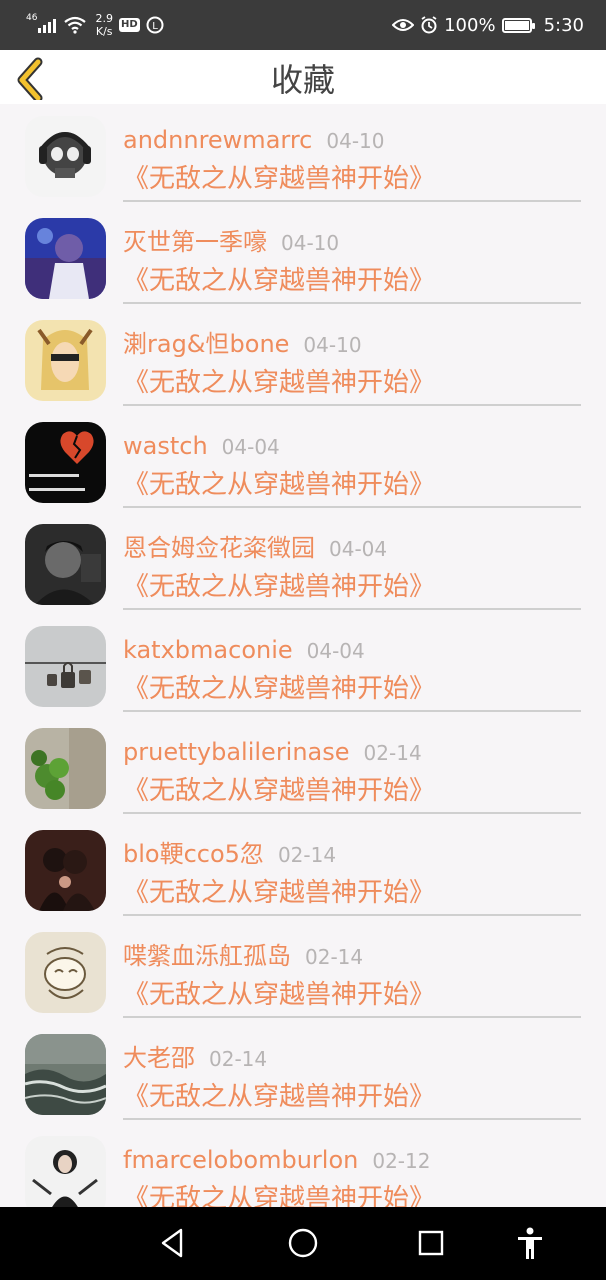  Describe the element at coordinates (104, 31) in the screenshot. I see `network-speed-unit: K/s` at that location.